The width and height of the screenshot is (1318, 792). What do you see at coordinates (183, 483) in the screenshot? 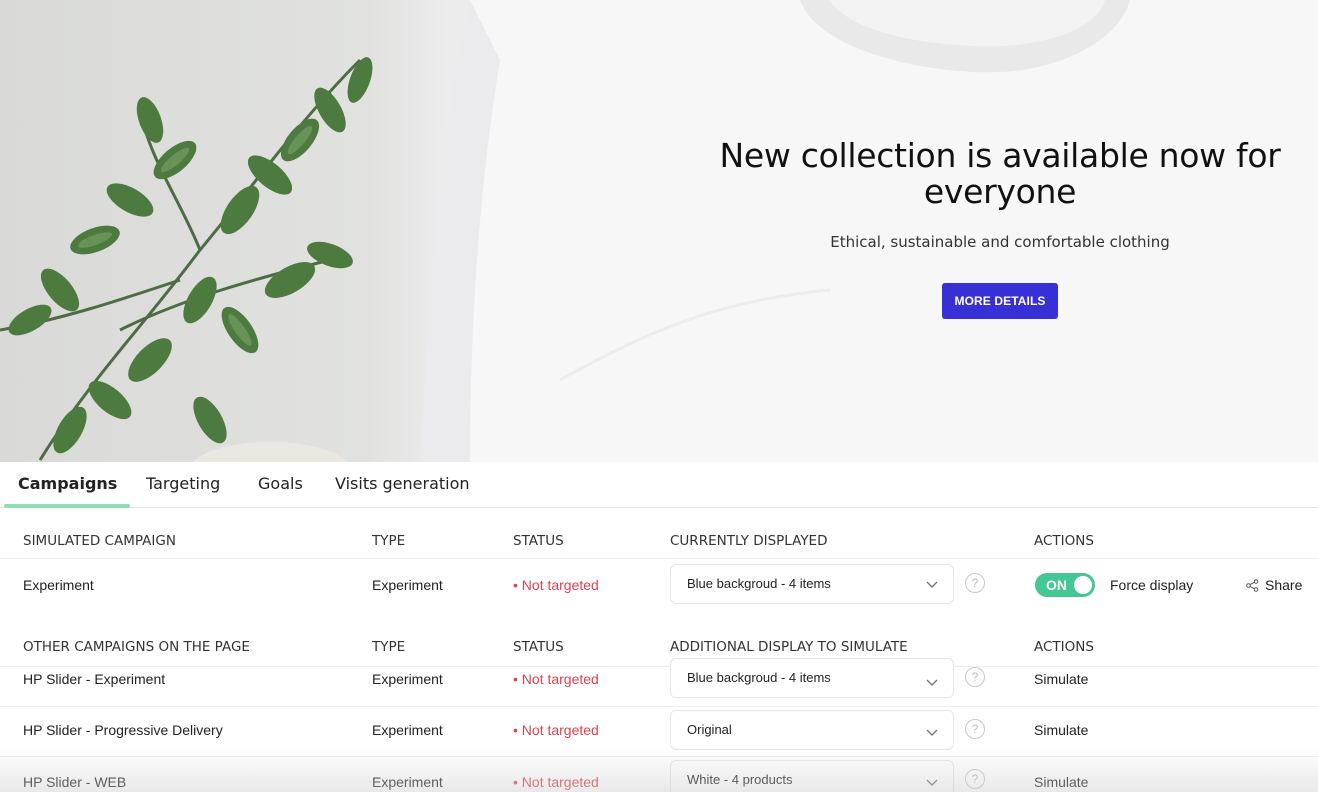
I see `tab-targeting: Targeting` at bounding box center [183, 483].